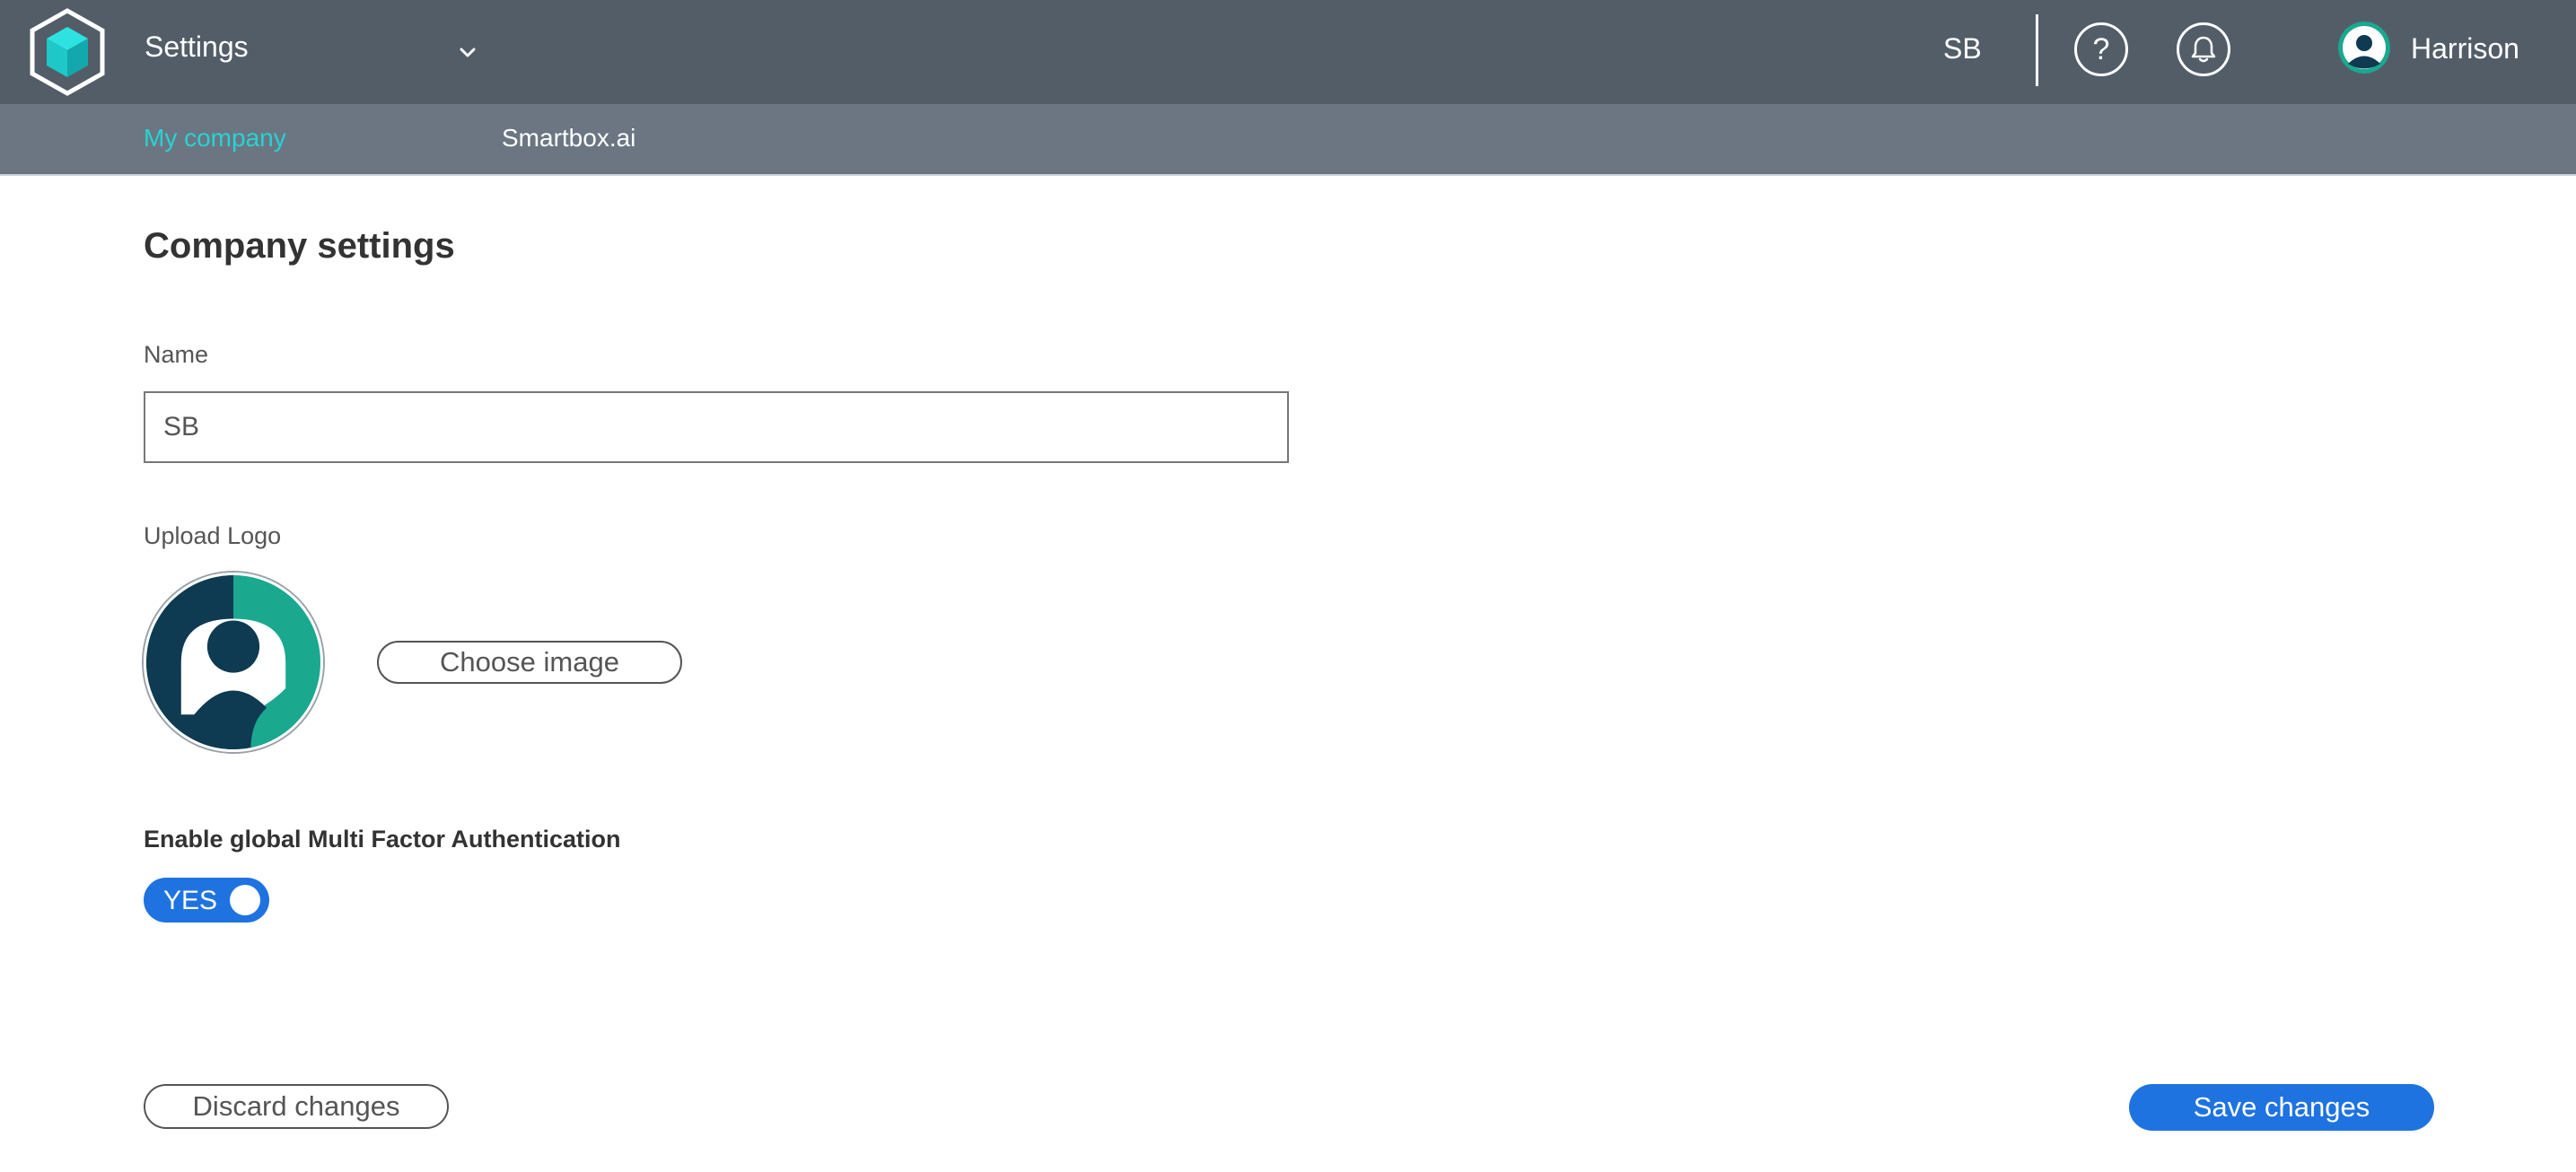 The image size is (2576, 1172). What do you see at coordinates (2037, 50) in the screenshot?
I see `header-divider` at bounding box center [2037, 50].